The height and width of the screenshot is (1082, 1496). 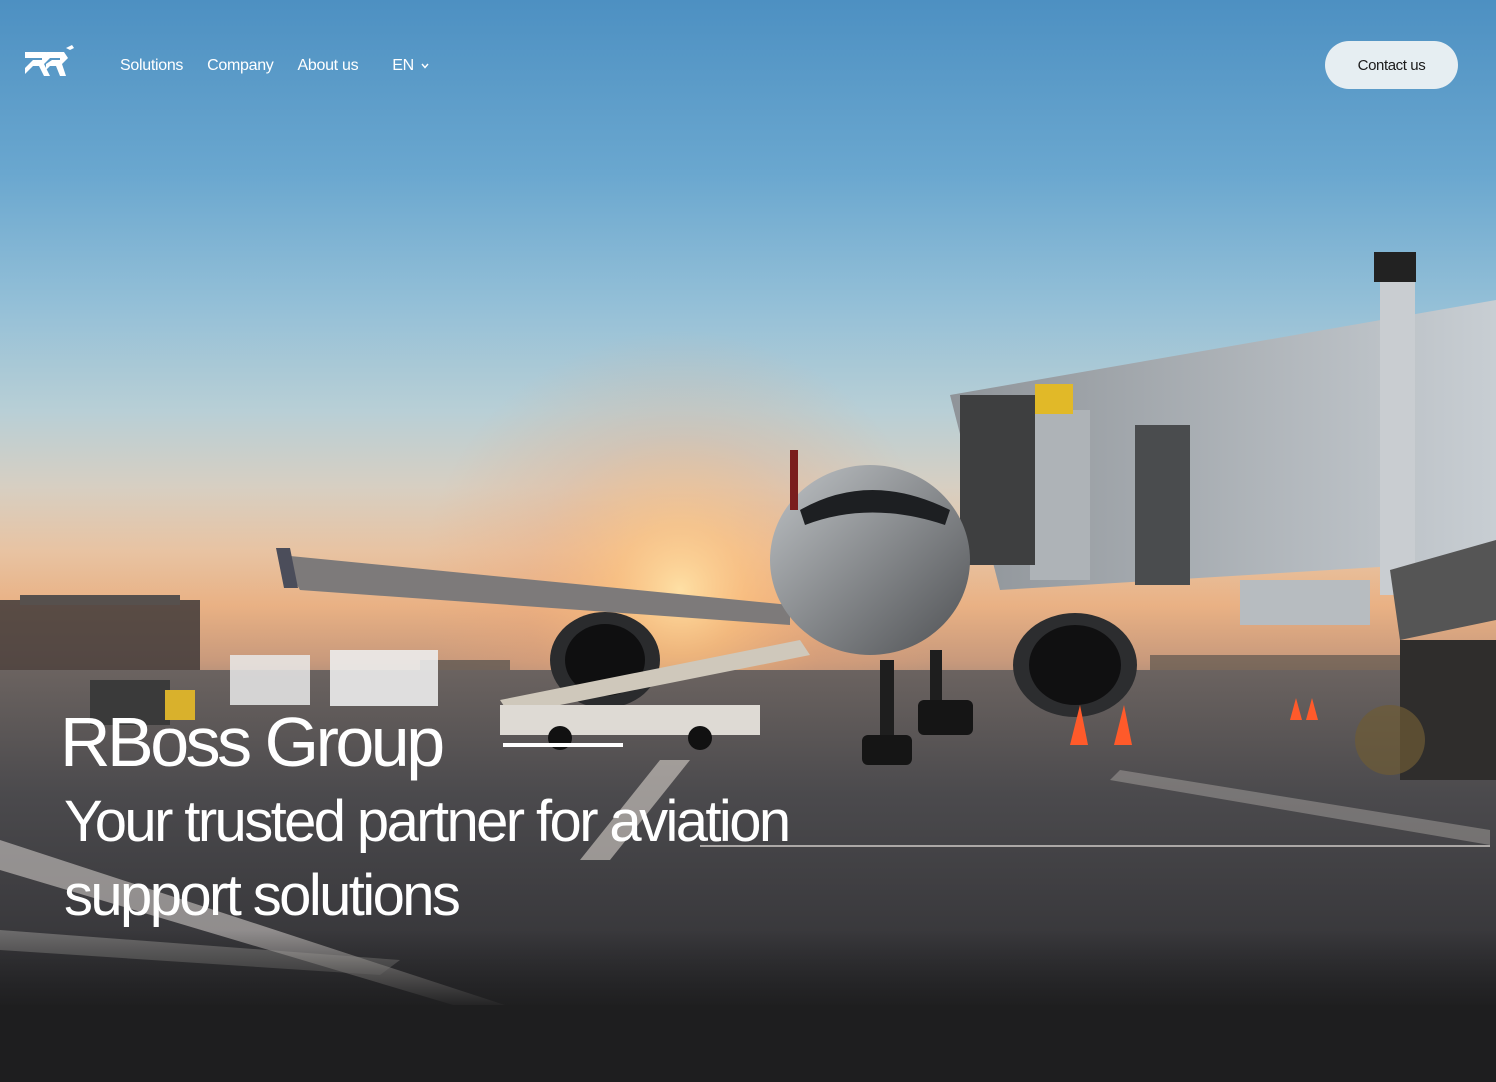 What do you see at coordinates (240, 66) in the screenshot?
I see `nav-link-company: Company` at bounding box center [240, 66].